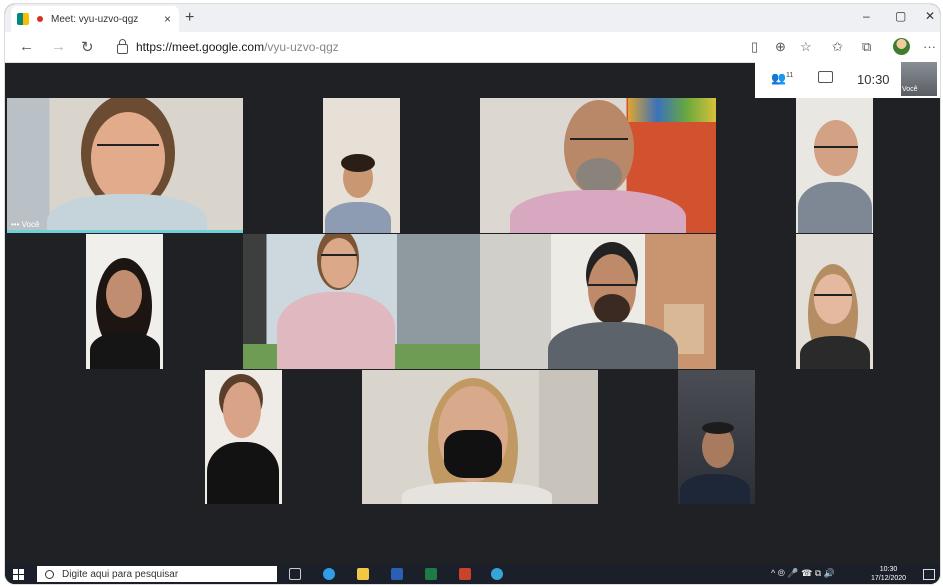  What do you see at coordinates (125, 165) in the screenshot?
I see `video-tile-1: ••• Você` at bounding box center [125, 165].